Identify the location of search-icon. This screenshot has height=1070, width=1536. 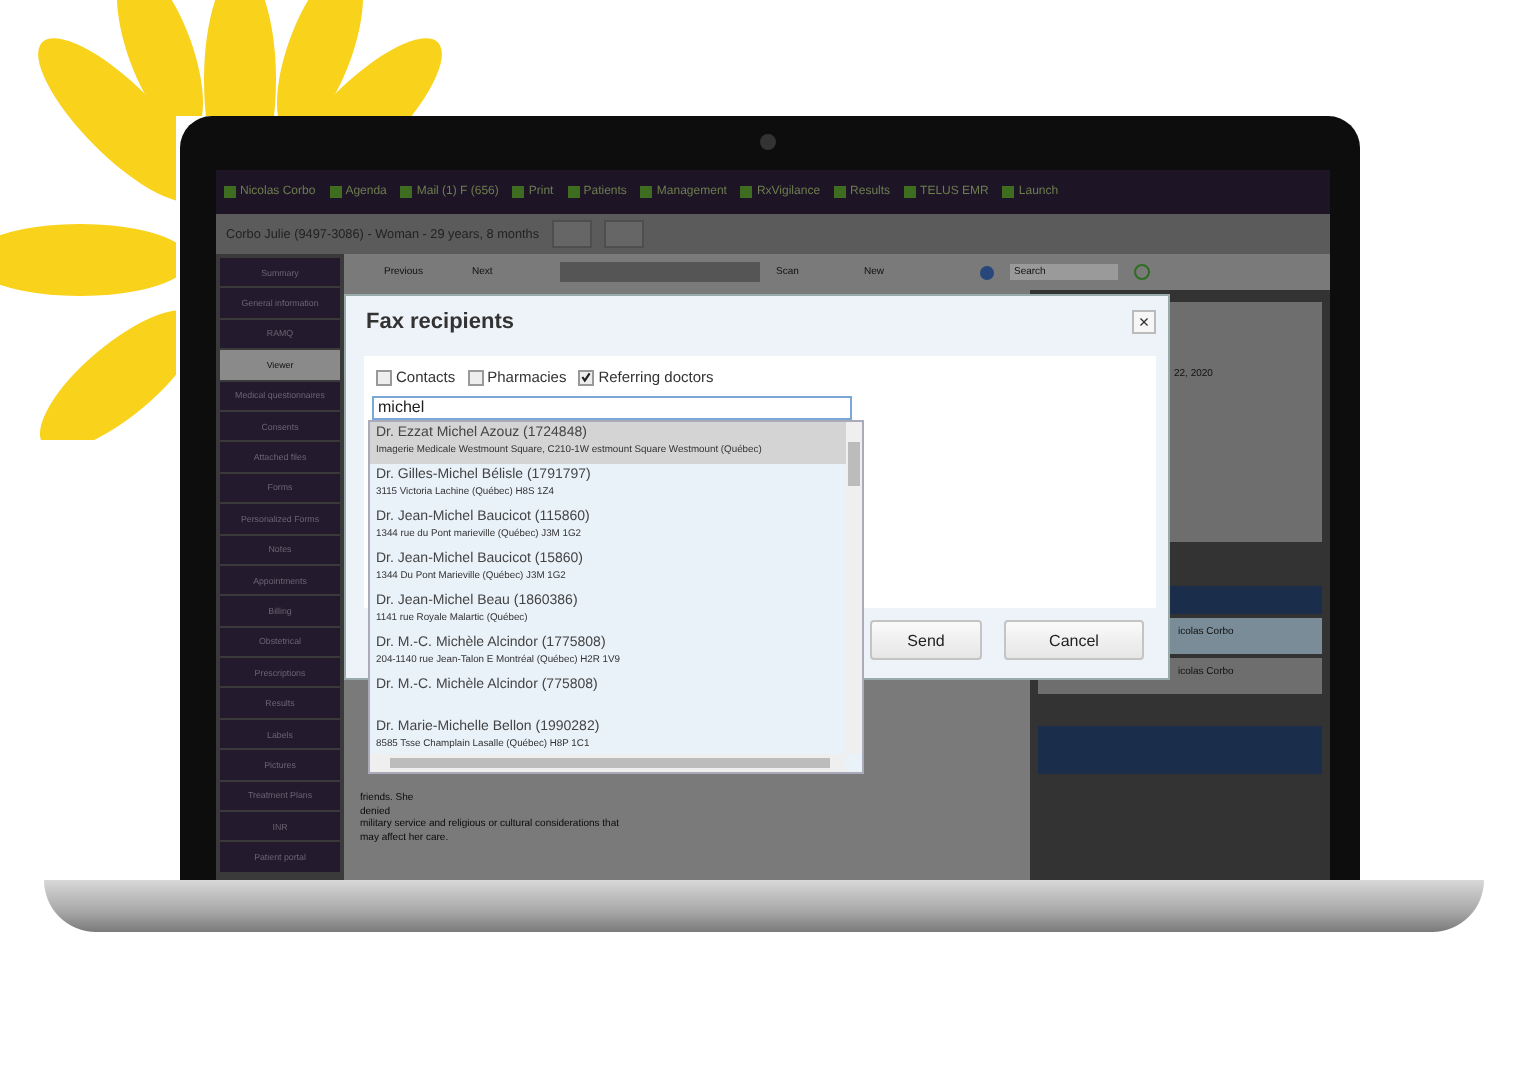
(1142, 272).